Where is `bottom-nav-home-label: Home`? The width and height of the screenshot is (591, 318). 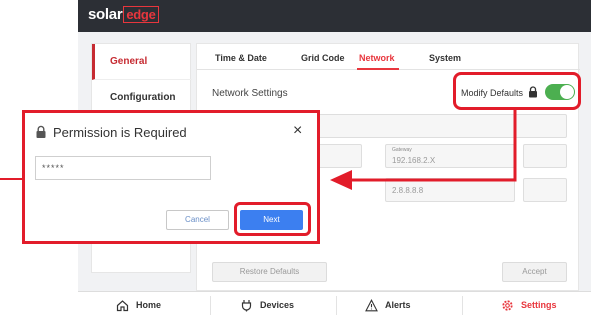
bottom-nav-home-label: Home is located at coordinates (149, 305).